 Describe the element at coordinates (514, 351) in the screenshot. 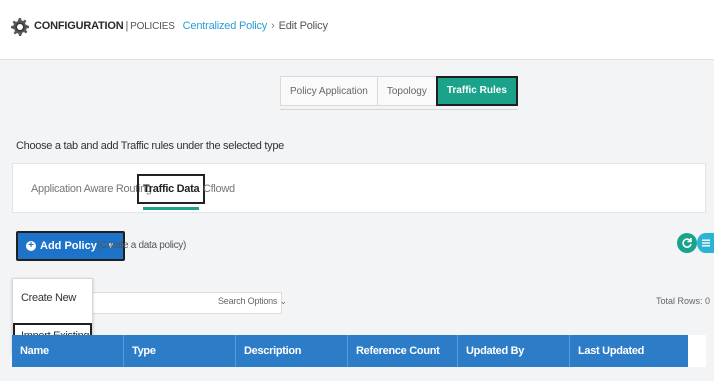

I see `column-header-updated-by: Updated By` at that location.